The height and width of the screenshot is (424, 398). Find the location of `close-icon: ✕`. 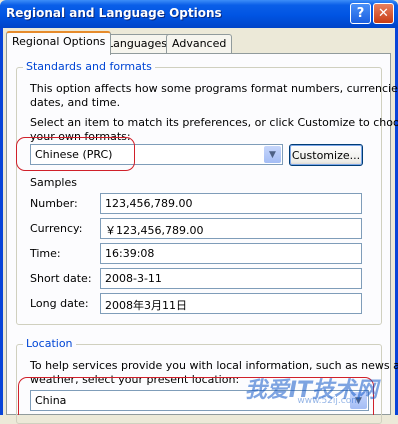

close-icon: ✕ is located at coordinates (383, 13).